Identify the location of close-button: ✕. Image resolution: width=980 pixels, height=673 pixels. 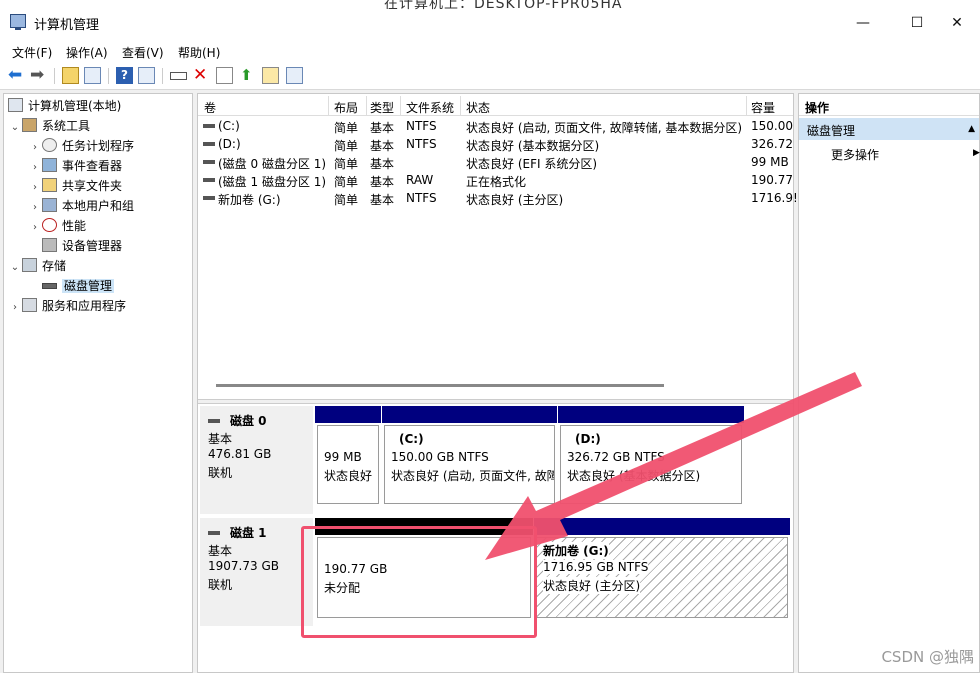
(957, 23).